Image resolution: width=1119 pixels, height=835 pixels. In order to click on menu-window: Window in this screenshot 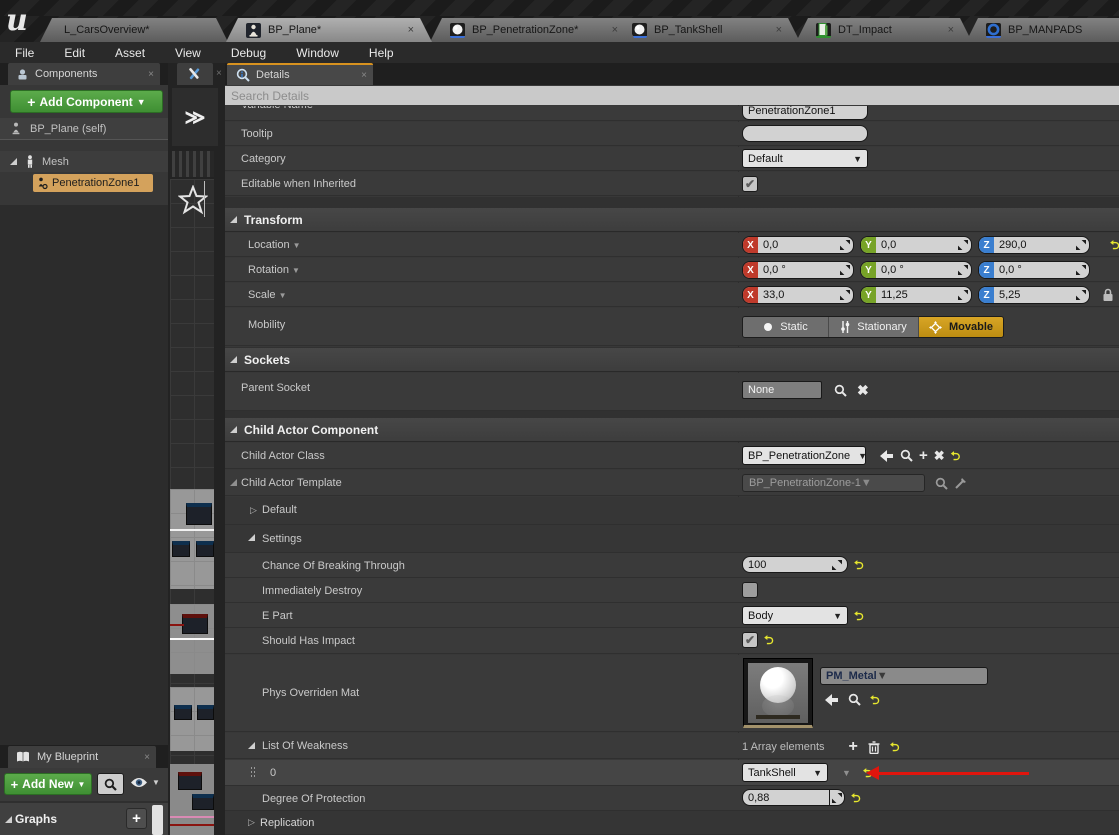, I will do `click(317, 53)`.